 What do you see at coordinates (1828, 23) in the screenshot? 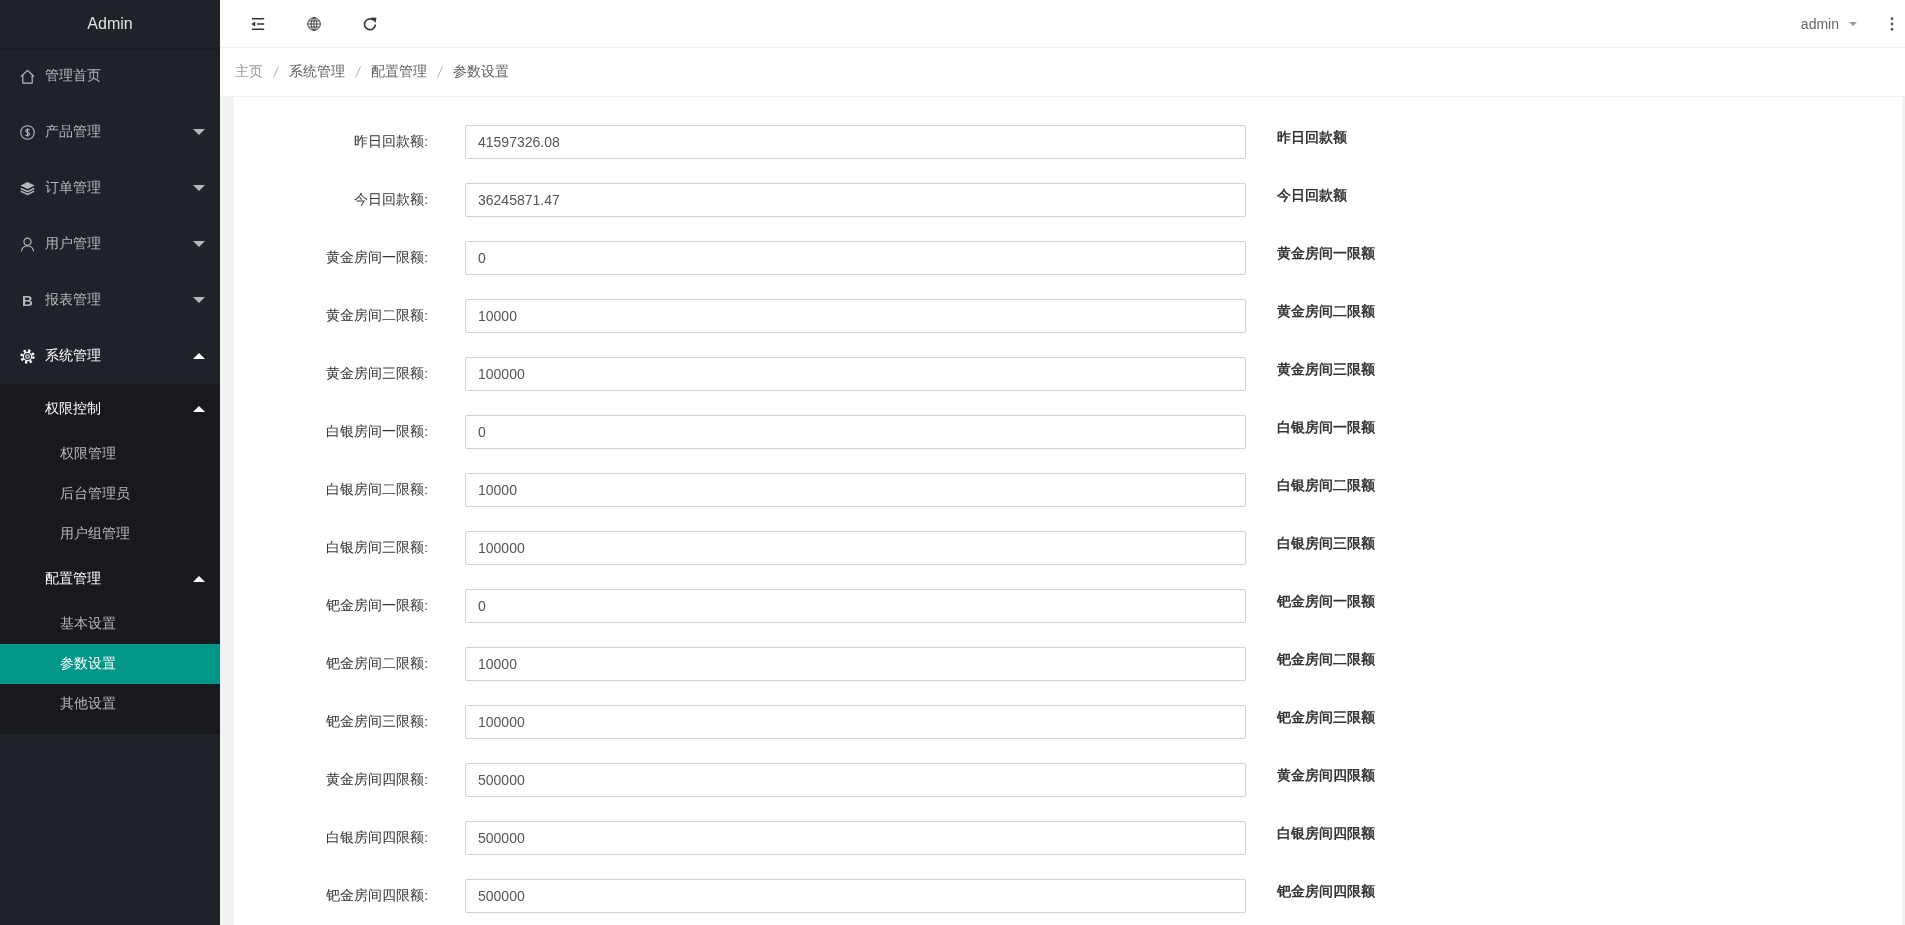
I see `user-menu: admin` at bounding box center [1828, 23].